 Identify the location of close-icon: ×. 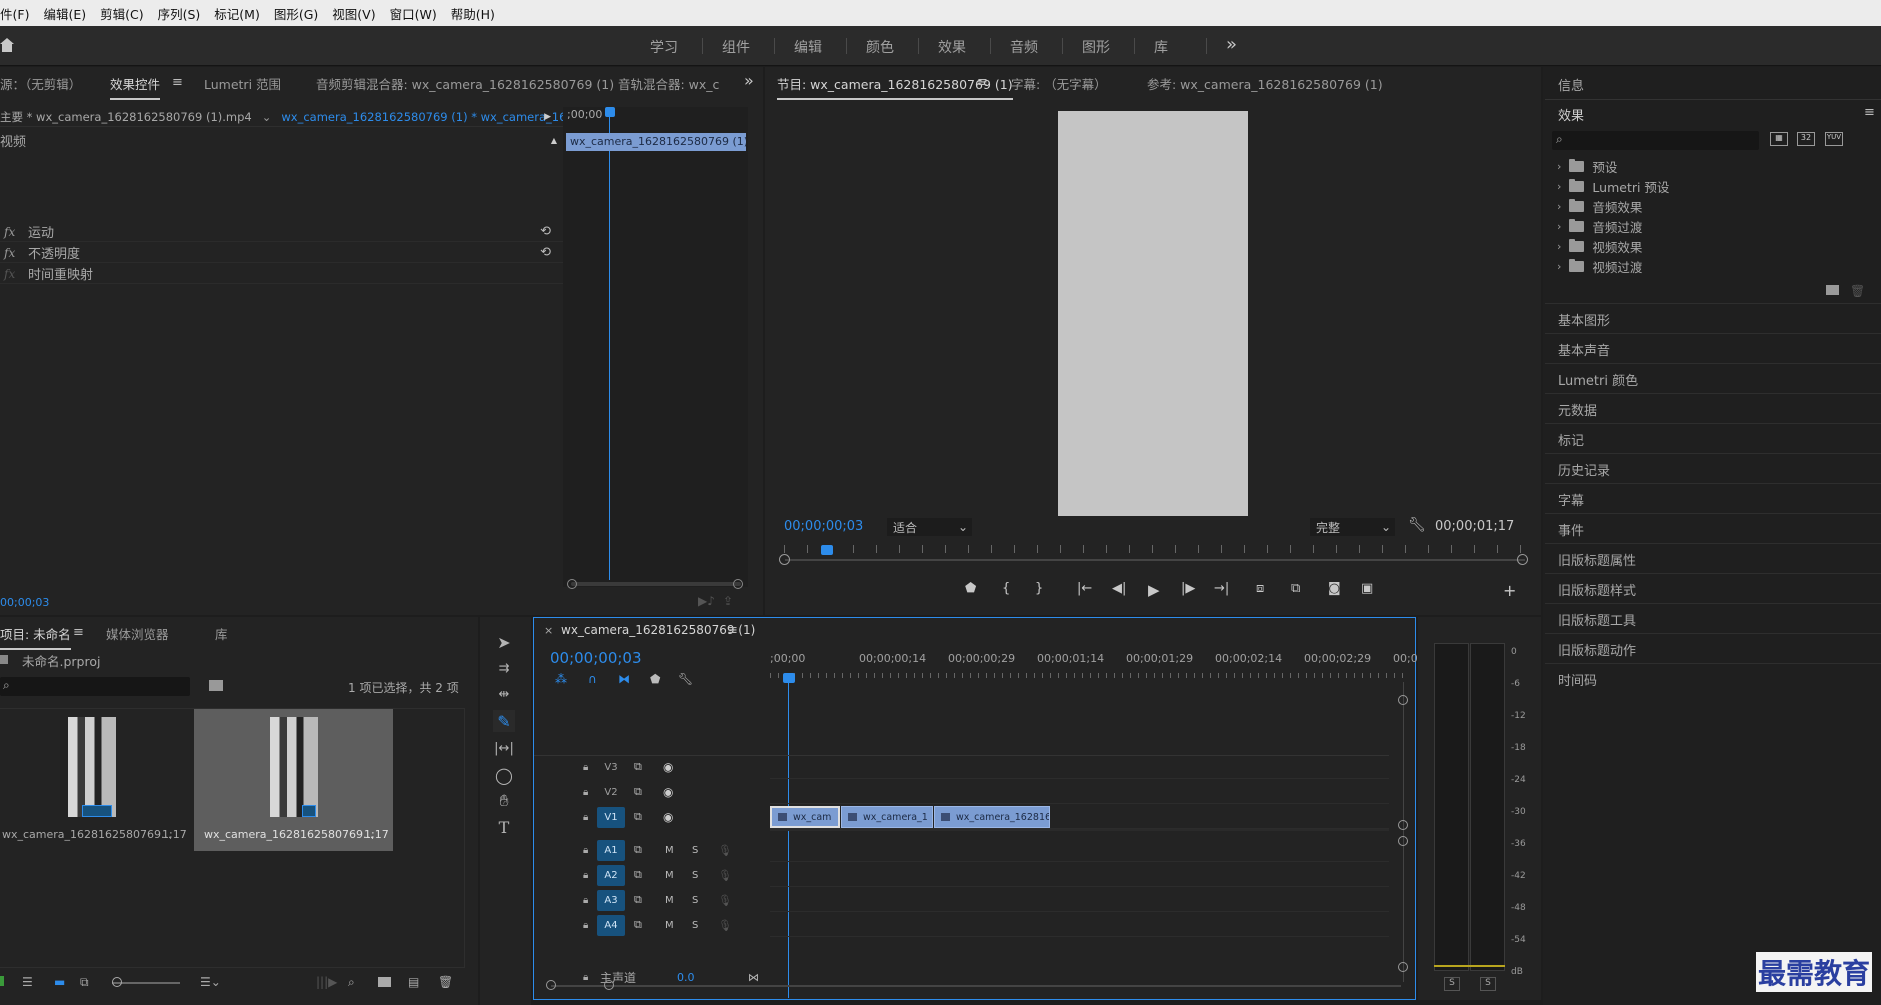
(548, 630).